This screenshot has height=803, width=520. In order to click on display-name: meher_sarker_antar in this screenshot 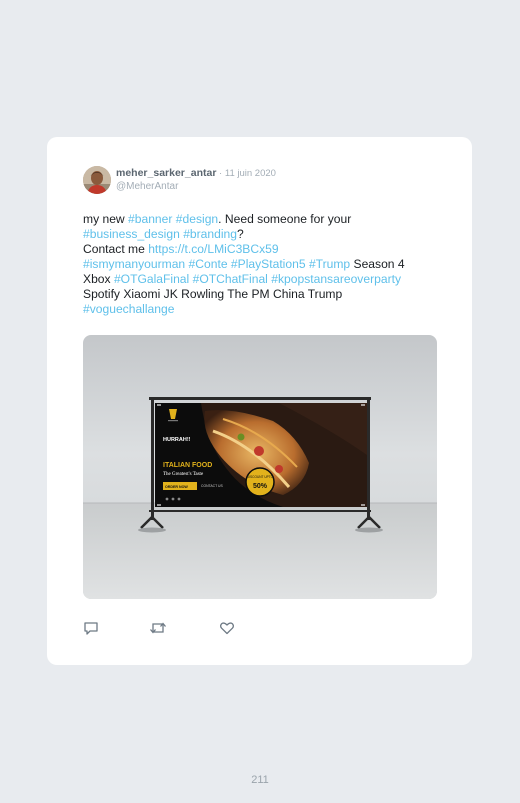, I will do `click(166, 173)`.